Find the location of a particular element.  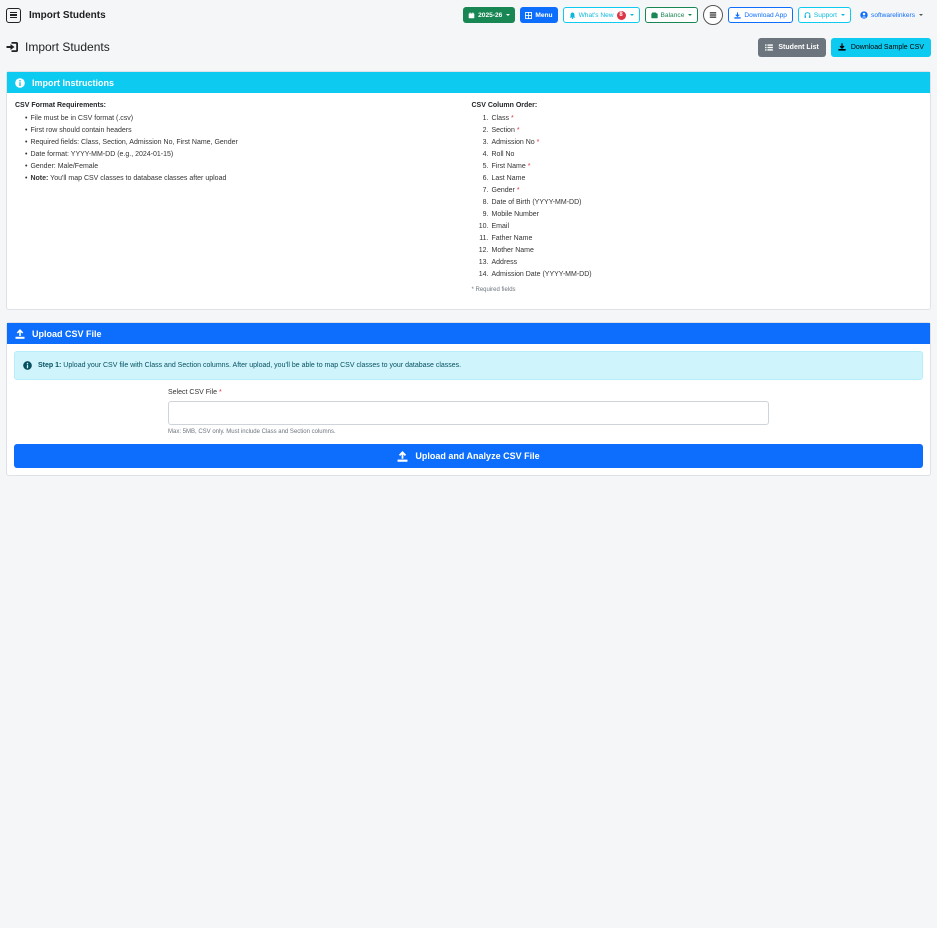

column-number: 7. is located at coordinates (485, 190).